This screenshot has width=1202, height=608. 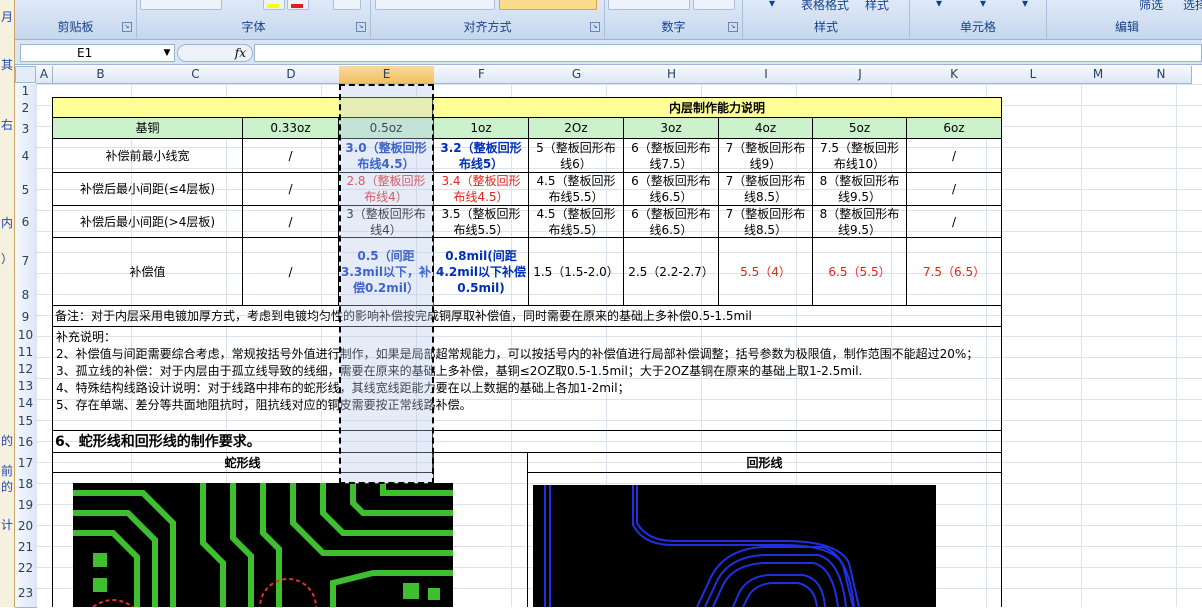 I want to click on value-cell: 3.2（整板回形布线5）, so click(x=481, y=156).